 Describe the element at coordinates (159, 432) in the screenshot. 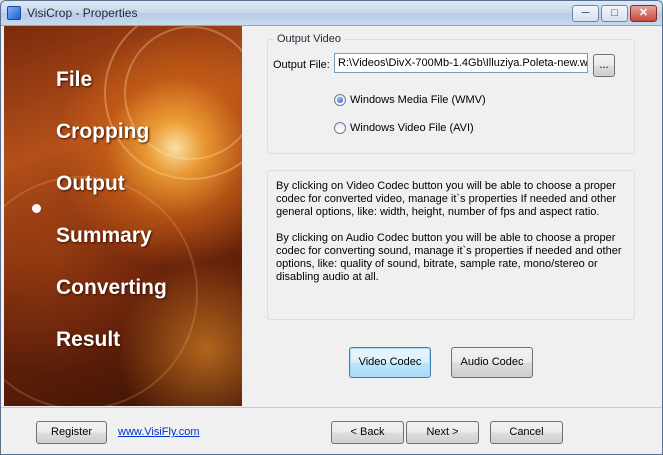

I see `visifly-link: www.VisiFly.com` at that location.